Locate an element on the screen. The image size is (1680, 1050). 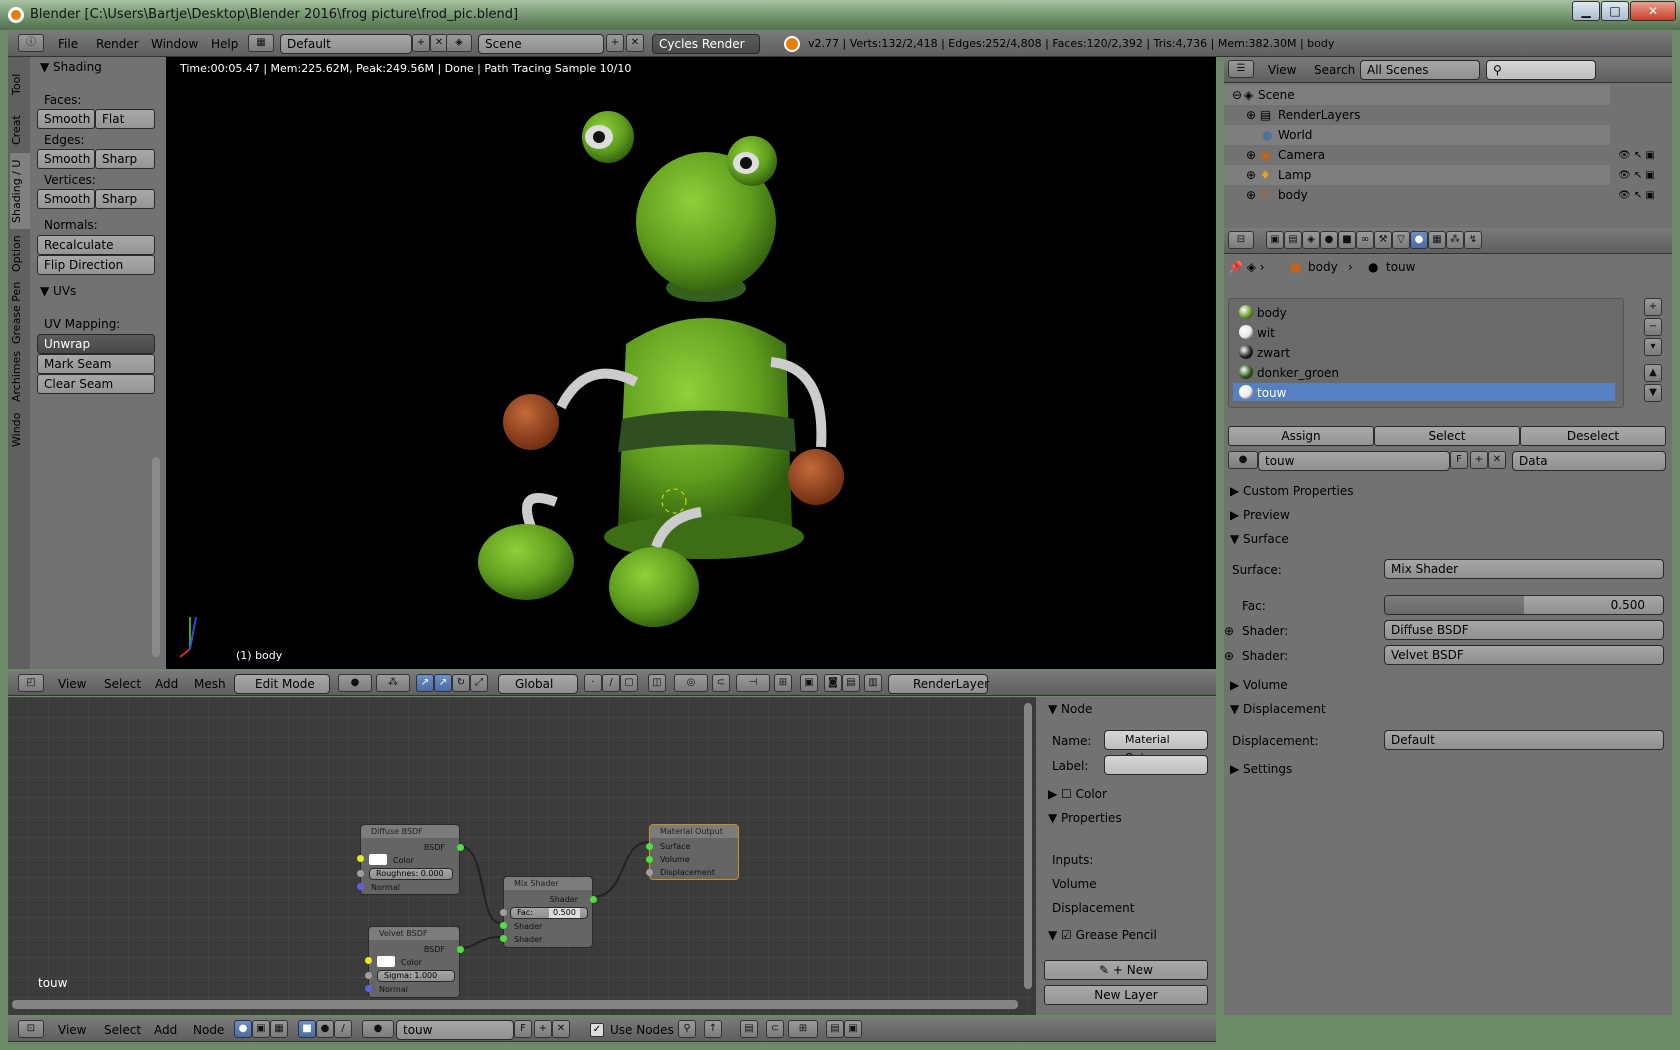
tab-options: Option is located at coordinates (20, 254).